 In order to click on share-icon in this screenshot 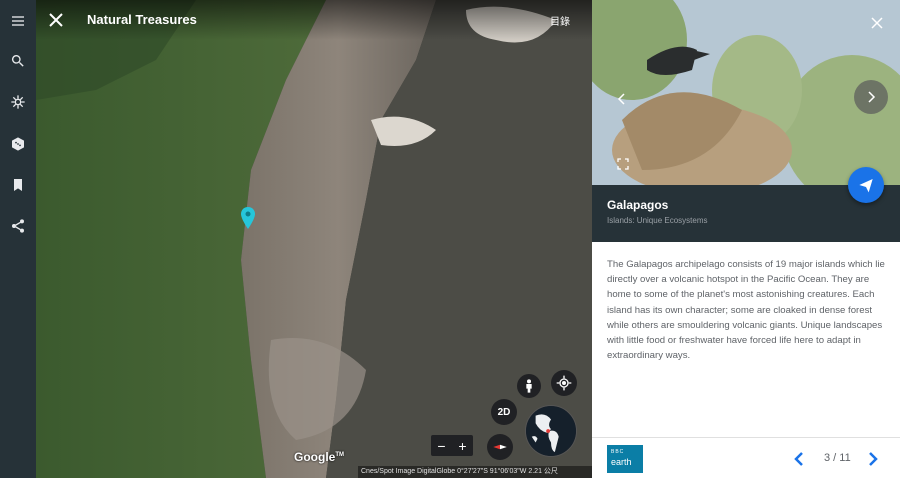, I will do `click(18, 226)`.